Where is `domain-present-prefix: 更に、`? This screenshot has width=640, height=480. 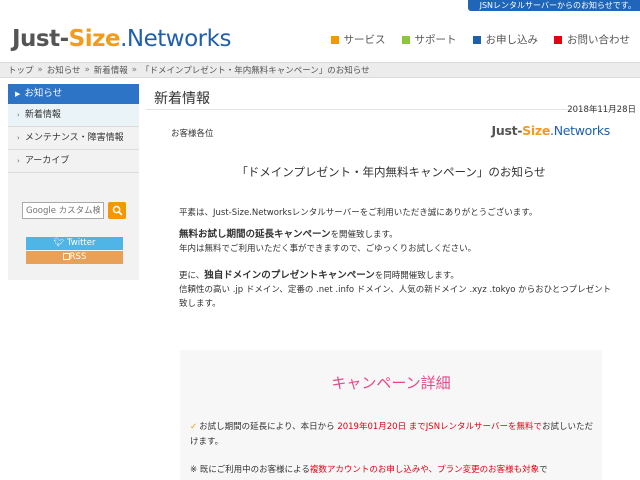 domain-present-prefix: 更に、 is located at coordinates (192, 276).